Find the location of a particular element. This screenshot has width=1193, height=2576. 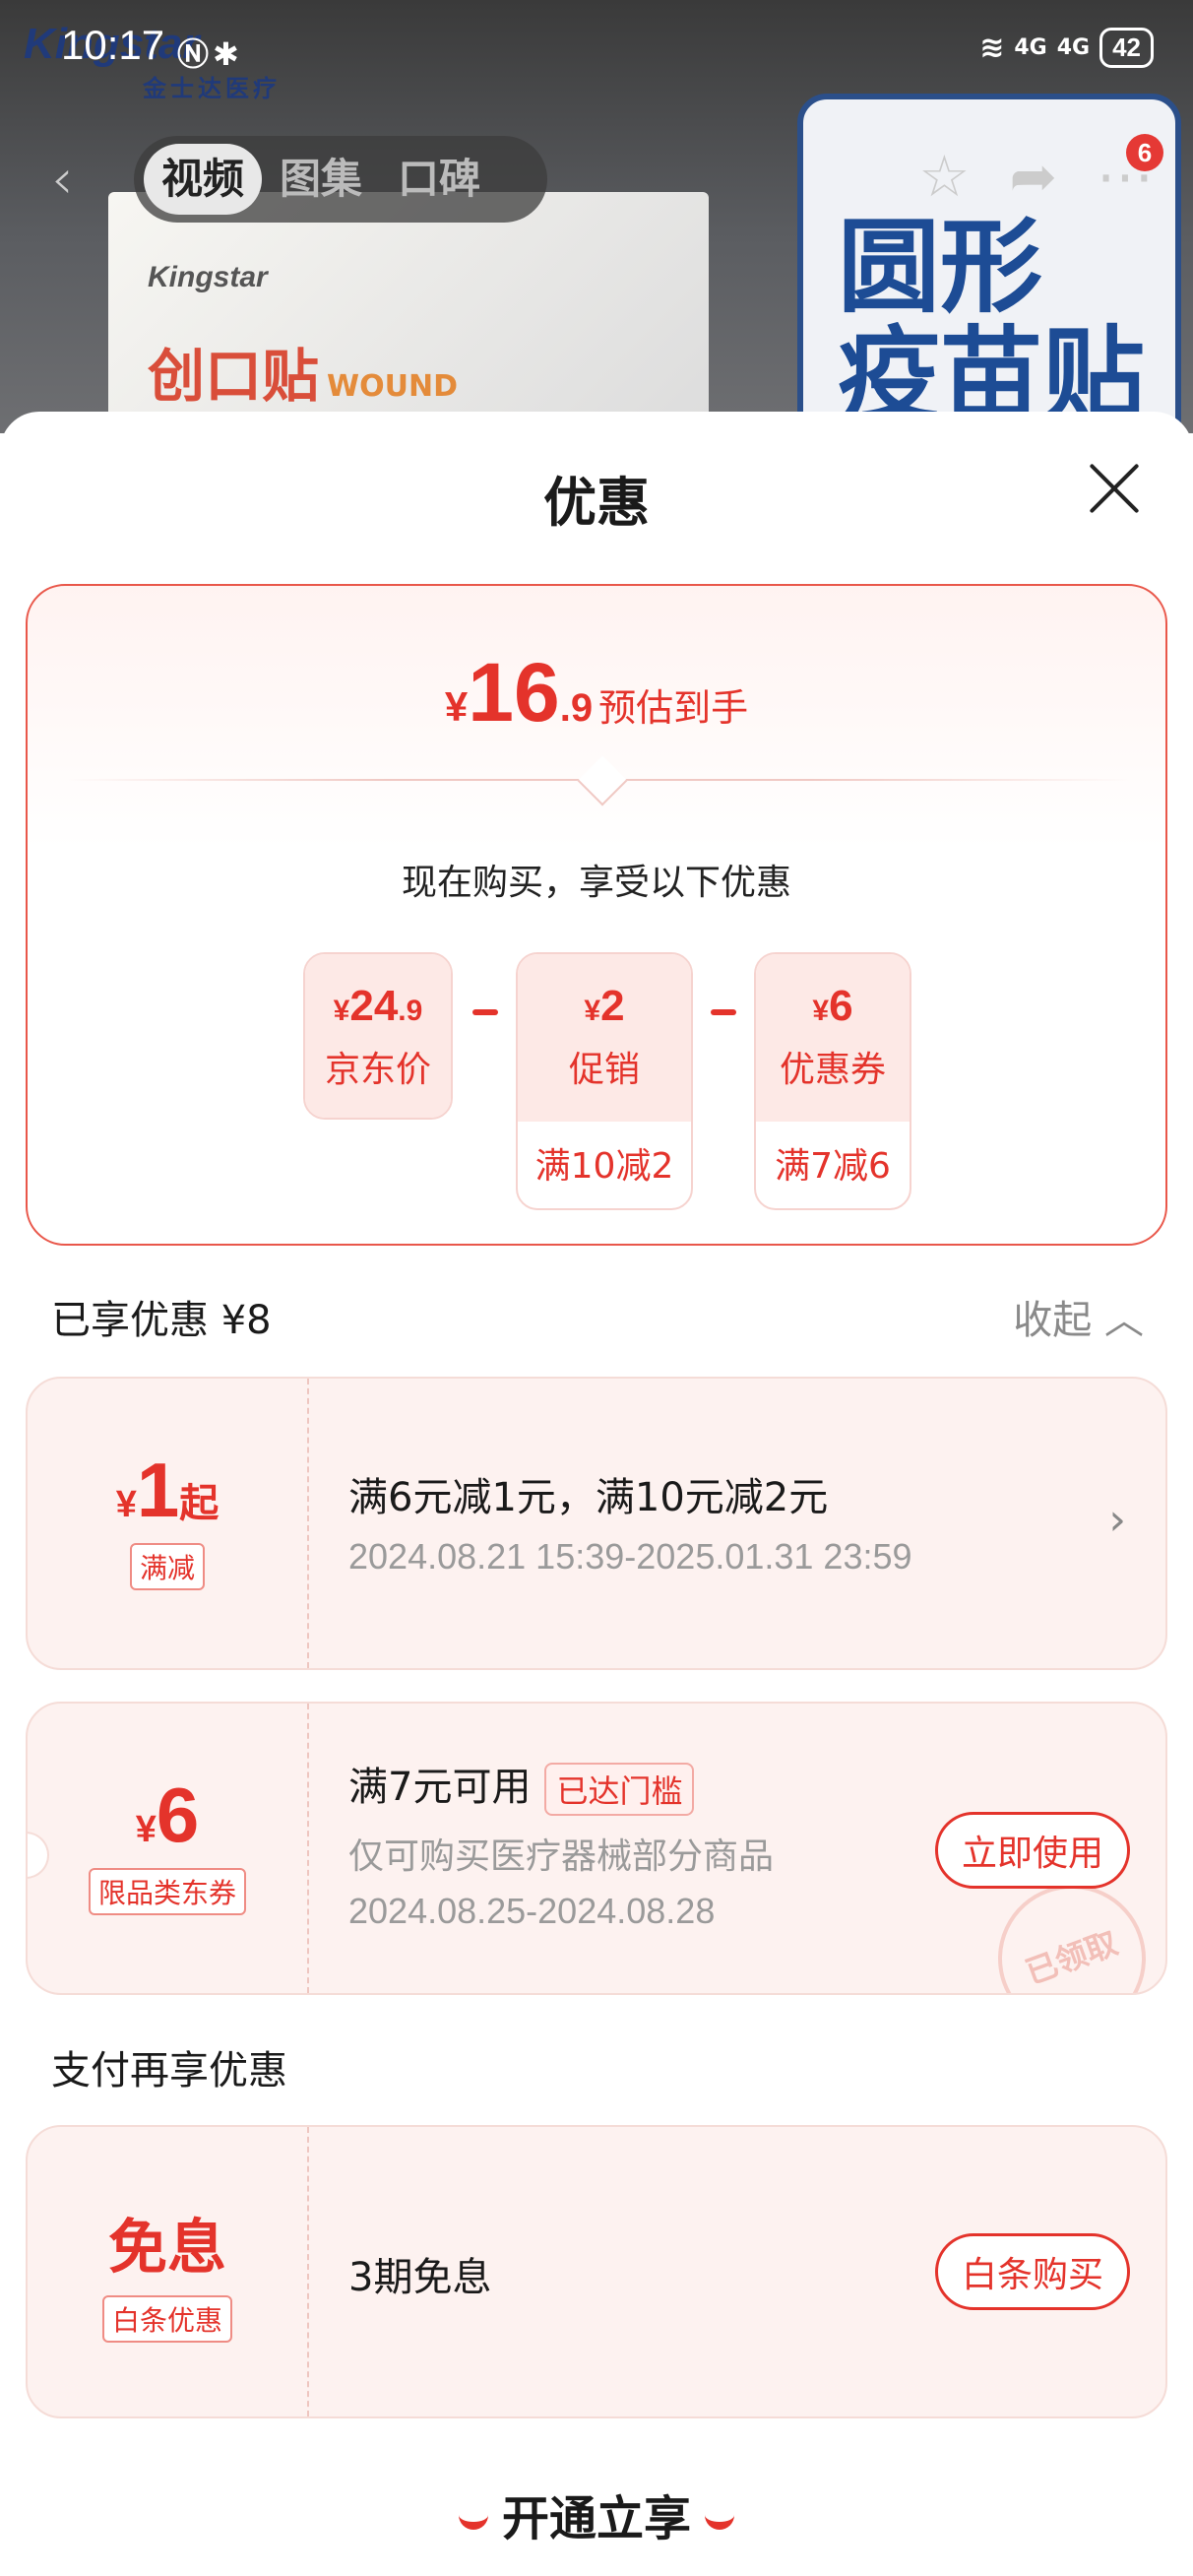

status-bar: 10:17 Ⓝ✱ ≋ 4G 4G 42 is located at coordinates (596, 49).